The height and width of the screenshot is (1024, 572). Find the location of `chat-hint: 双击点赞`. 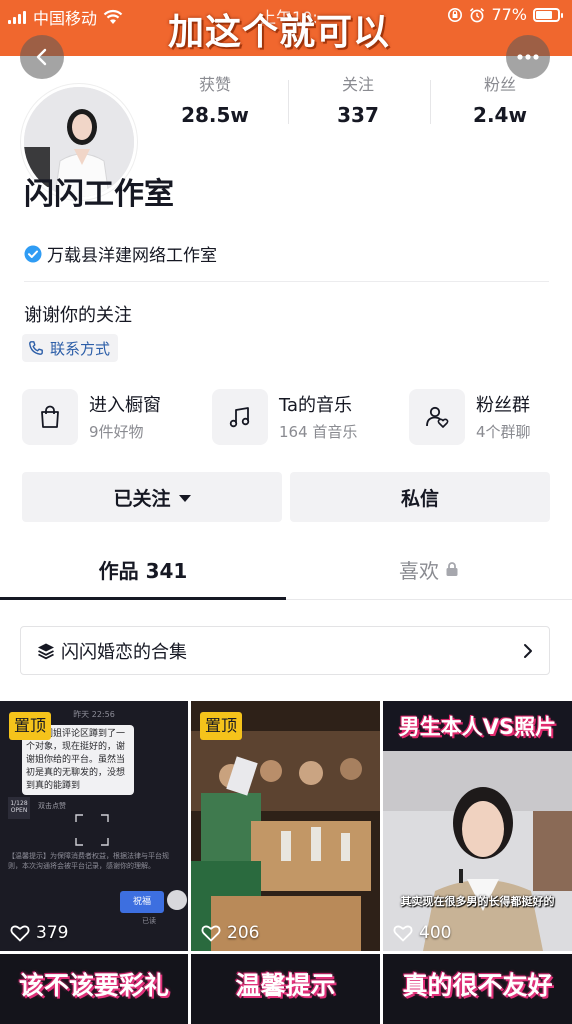

chat-hint: 双击点赞 is located at coordinates (52, 806).